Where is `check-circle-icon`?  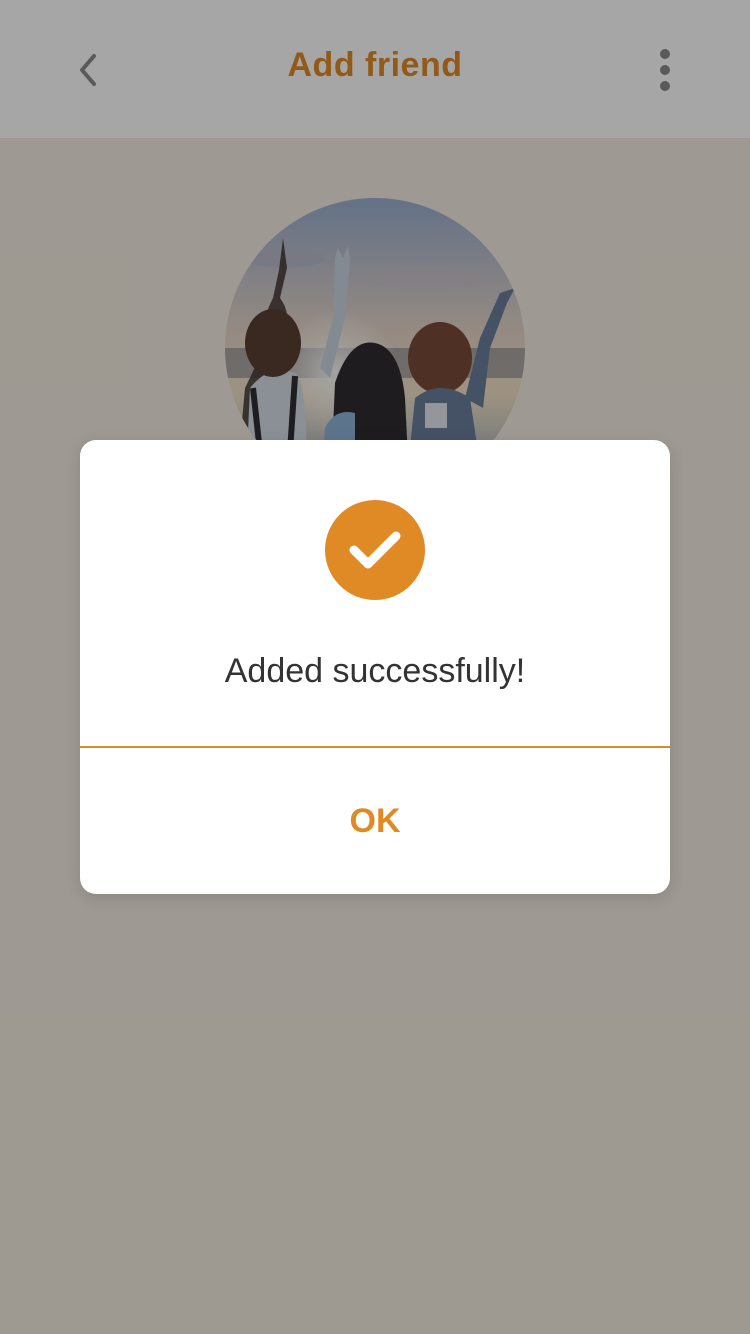 check-circle-icon is located at coordinates (375, 550).